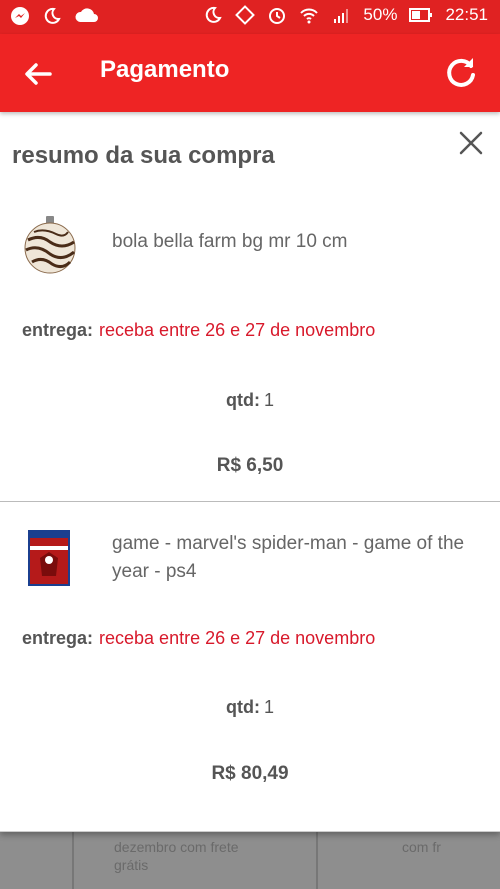 Image resolution: width=500 pixels, height=889 pixels. What do you see at coordinates (50, 558) in the screenshot?
I see `product-image-game-cover` at bounding box center [50, 558].